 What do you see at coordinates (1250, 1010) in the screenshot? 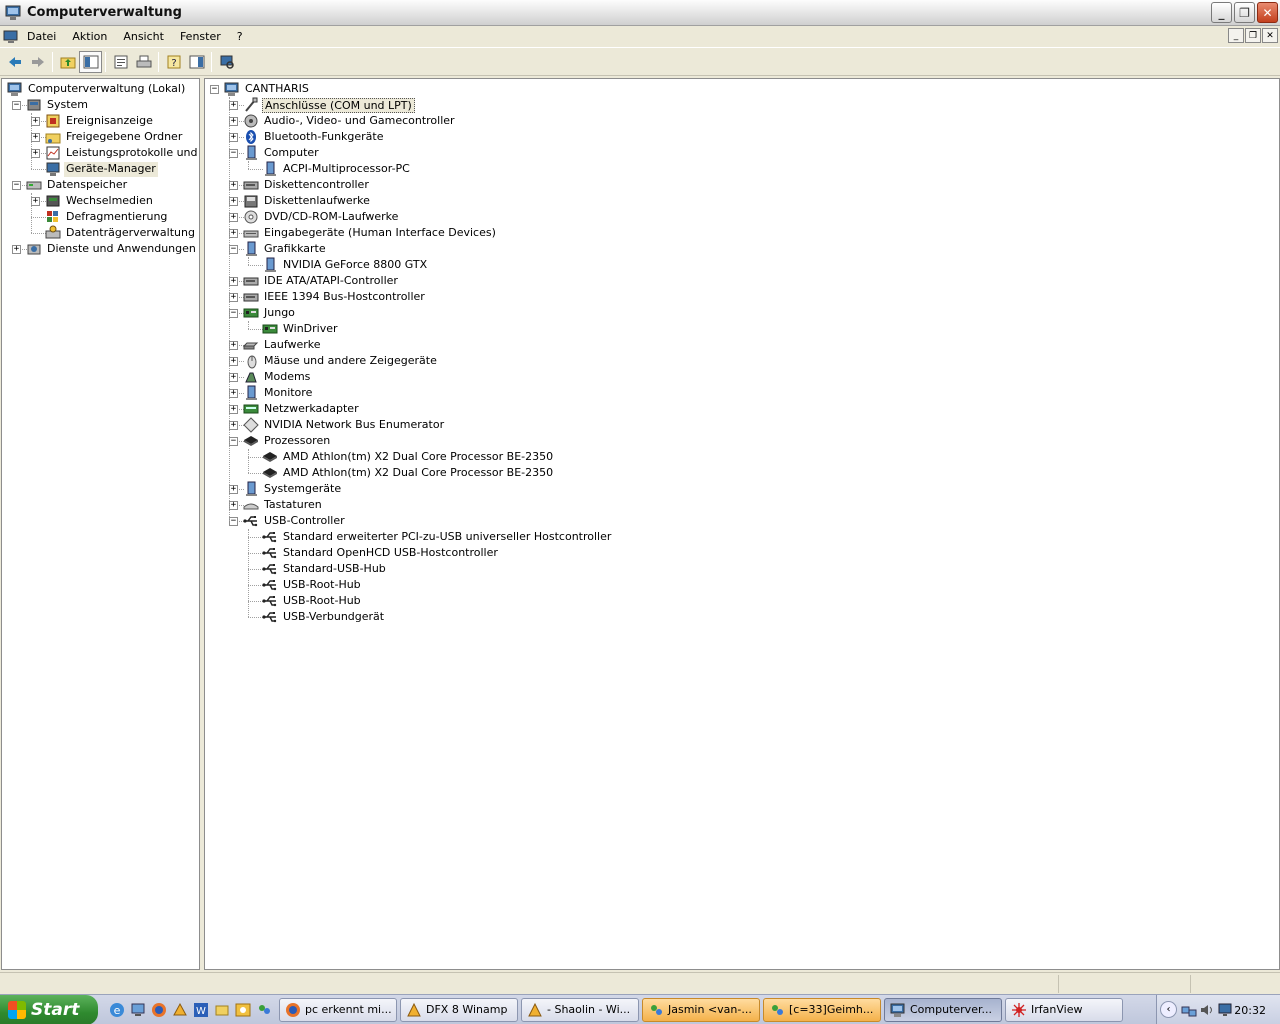
I see `clock: 20:32` at bounding box center [1250, 1010].